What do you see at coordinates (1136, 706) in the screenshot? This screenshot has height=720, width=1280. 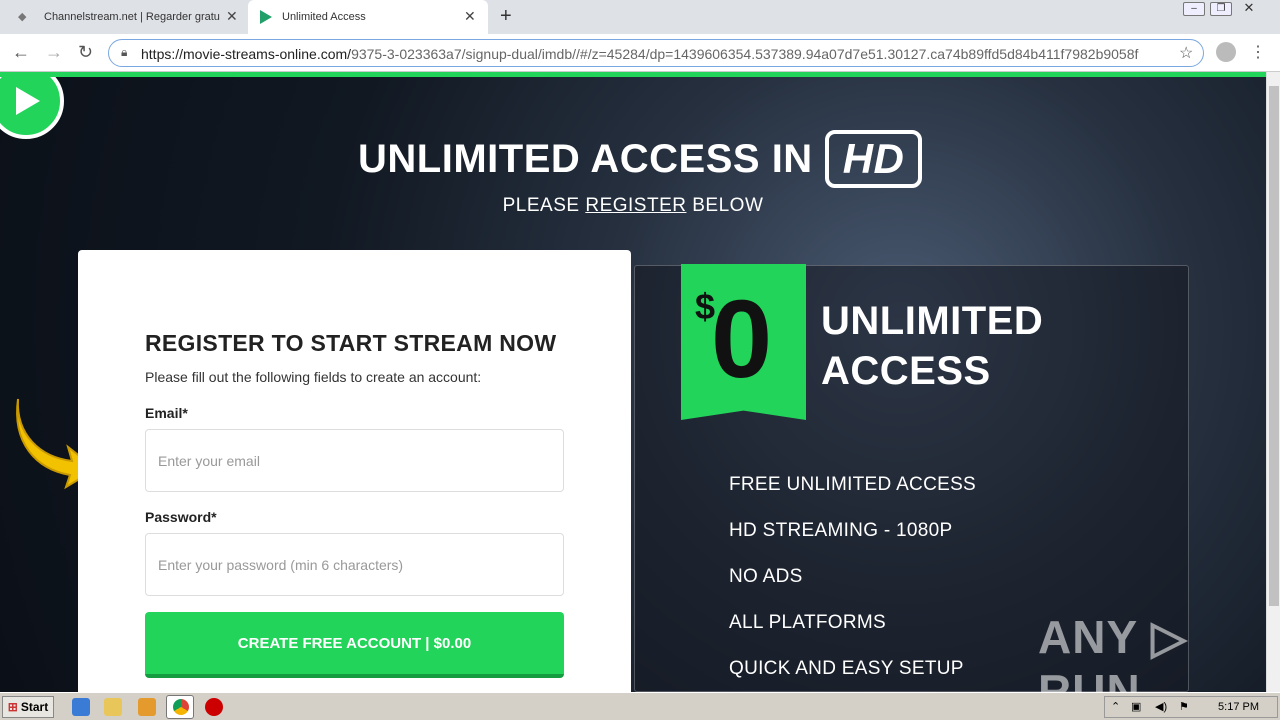 I see `network-icon: ▣` at bounding box center [1136, 706].